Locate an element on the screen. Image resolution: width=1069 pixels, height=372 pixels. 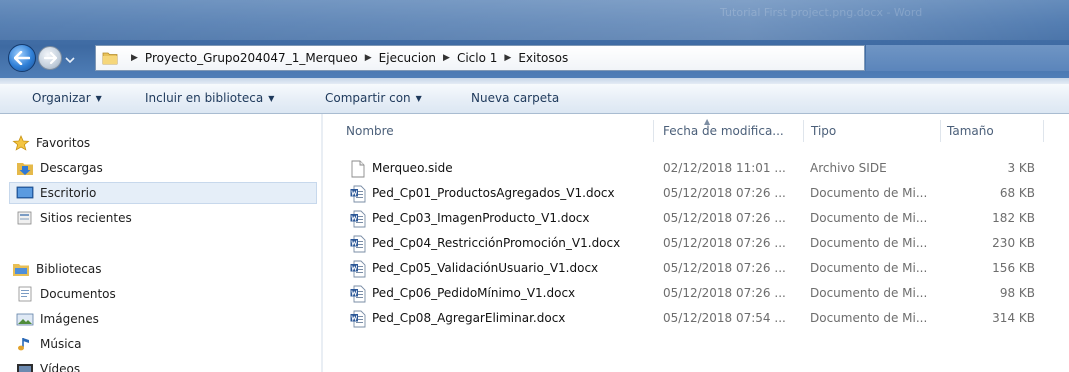
share-with-button: Compartir con ▼ is located at coordinates (373, 98).